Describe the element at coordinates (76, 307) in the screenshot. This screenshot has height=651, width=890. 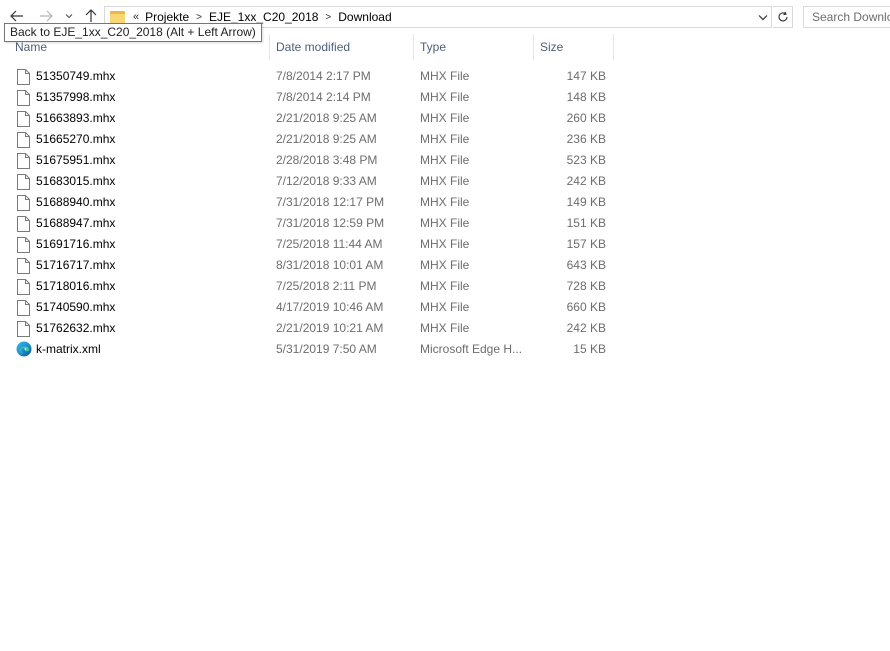
I see `file-name: 51740590.mhx` at that location.